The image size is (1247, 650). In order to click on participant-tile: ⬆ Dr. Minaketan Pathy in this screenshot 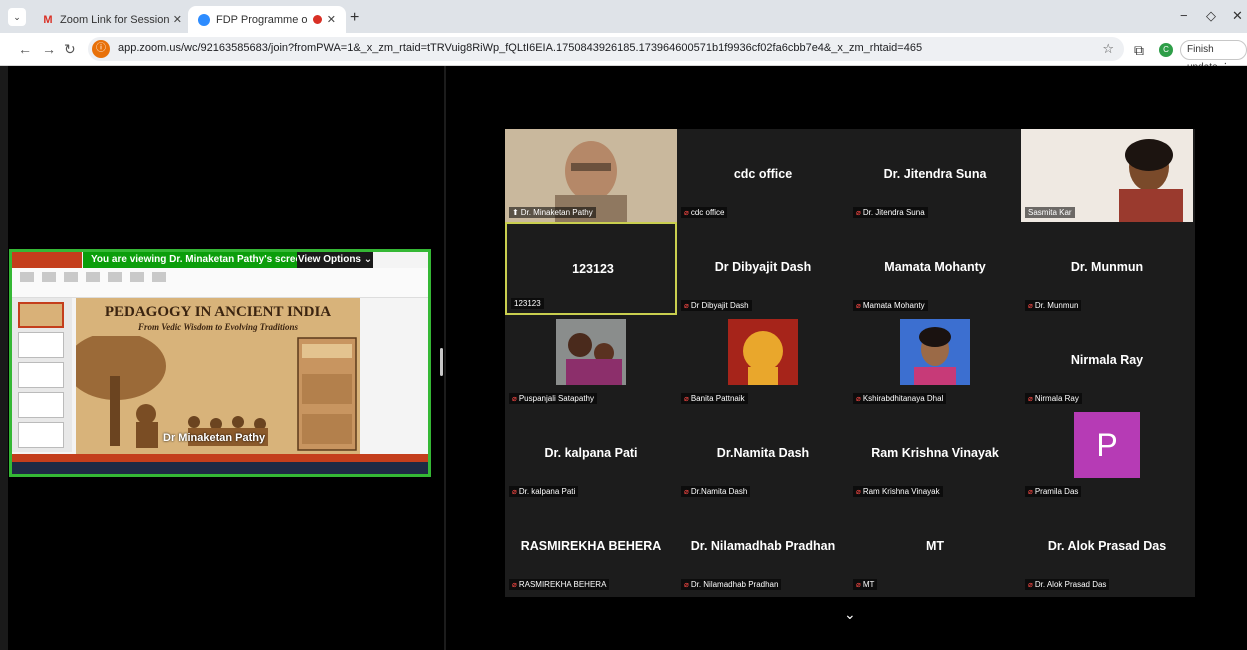, I will do `click(591, 175)`.